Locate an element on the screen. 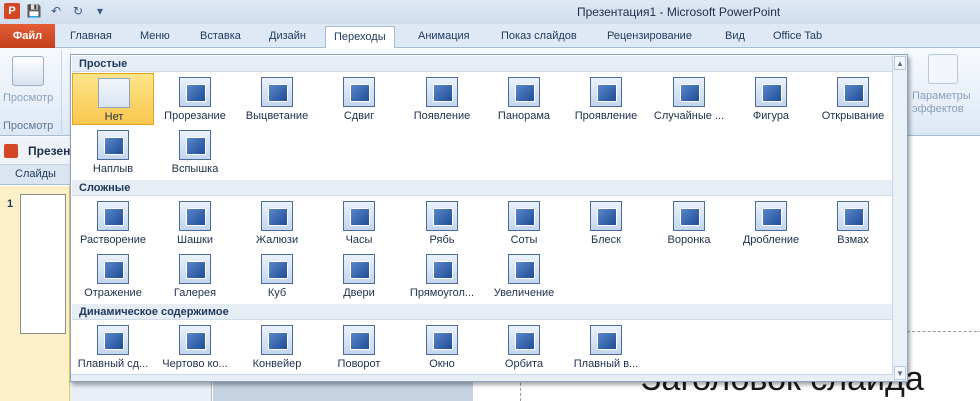 This screenshot has height=401, width=980. scroll-down-icon: ▼ is located at coordinates (900, 373).